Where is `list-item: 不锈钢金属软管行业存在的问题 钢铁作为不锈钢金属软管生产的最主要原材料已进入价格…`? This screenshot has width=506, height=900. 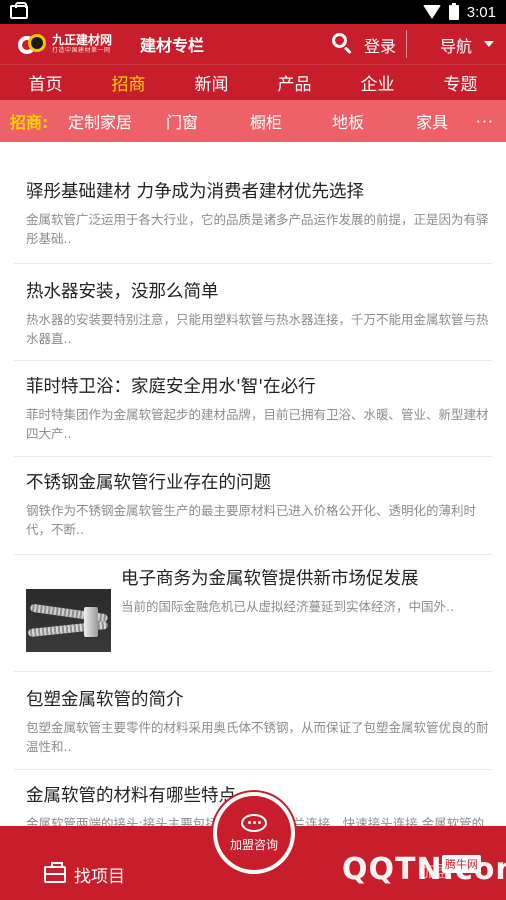 list-item: 不锈钢金属软管行业存在的问题 钢铁作为不锈钢金属软管生产的最主要原材料已进入价格… is located at coordinates (253, 506).